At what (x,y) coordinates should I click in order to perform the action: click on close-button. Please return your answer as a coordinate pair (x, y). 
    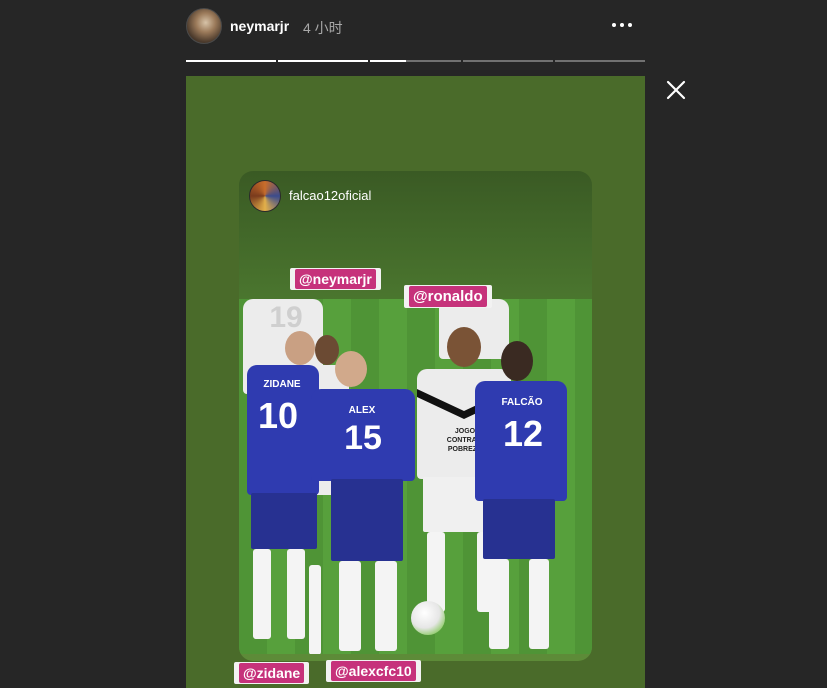
    Looking at the image, I should click on (676, 90).